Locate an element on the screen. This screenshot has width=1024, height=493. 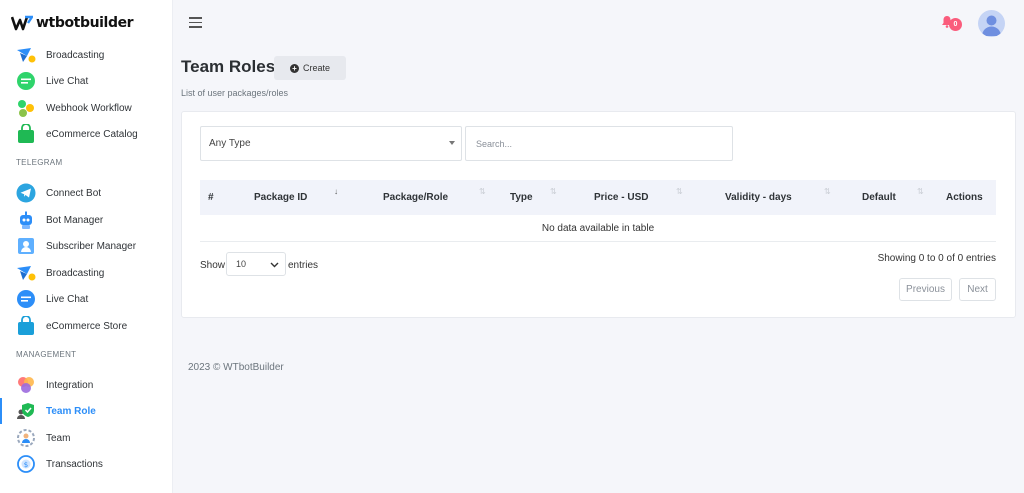
sidebar-item-bot-manager: Bot Manager is located at coordinates (86, 220).